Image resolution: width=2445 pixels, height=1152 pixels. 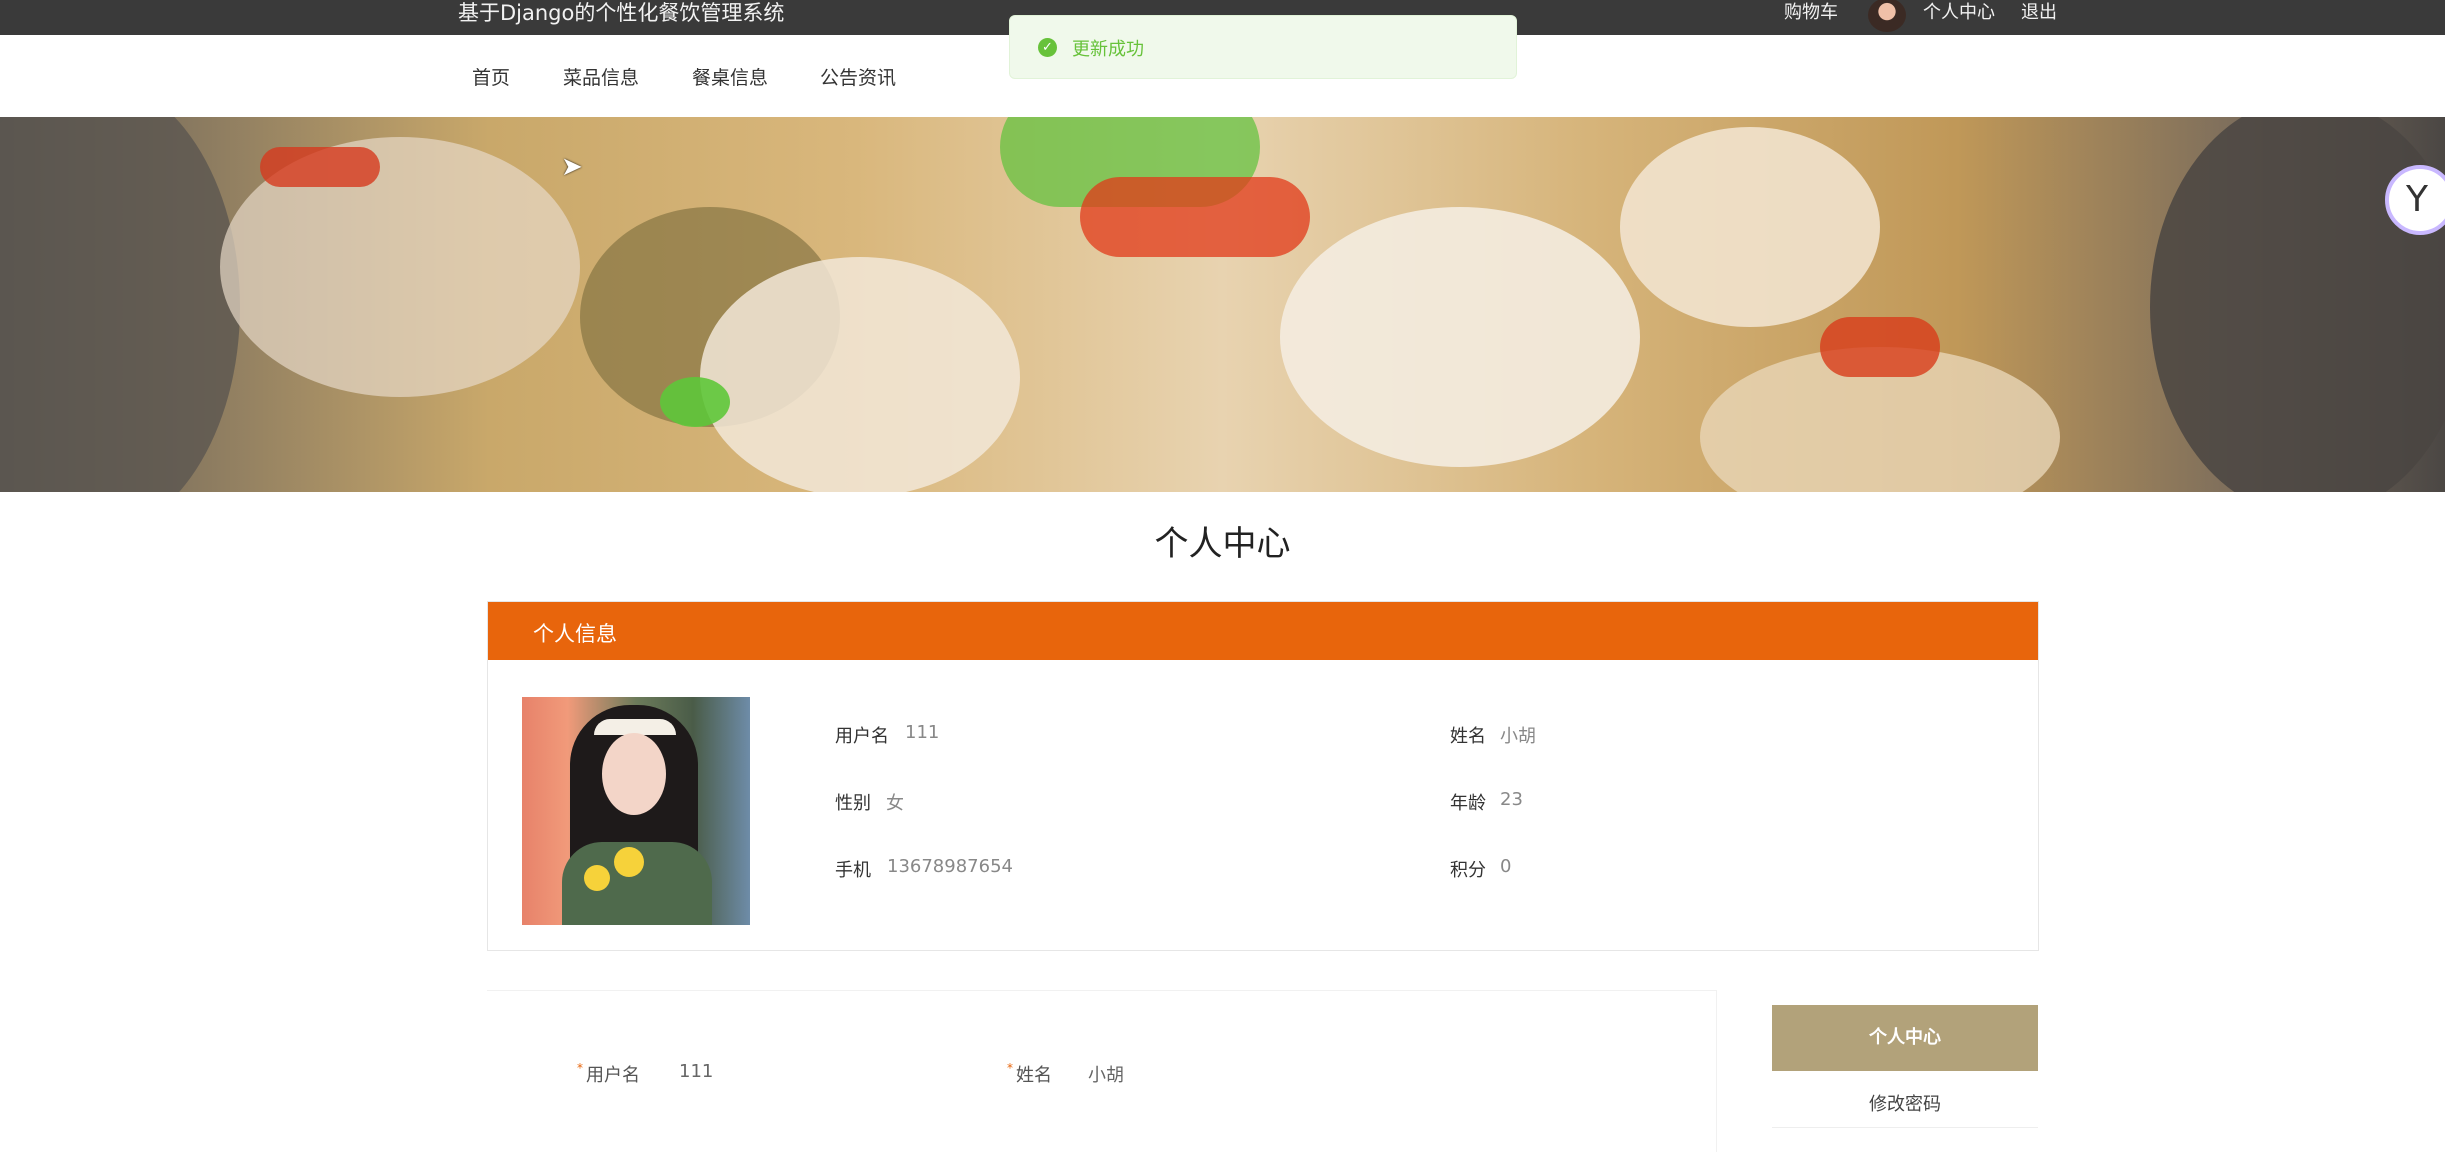 What do you see at coordinates (862, 736) in the screenshot?
I see `username-label: 用户名` at bounding box center [862, 736].